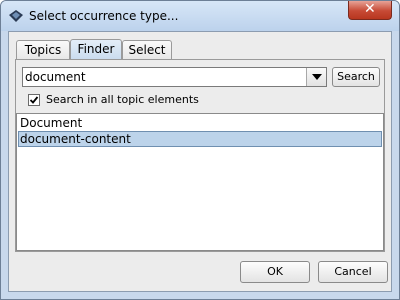  I want to click on close-icon: ✕, so click(370, 9).